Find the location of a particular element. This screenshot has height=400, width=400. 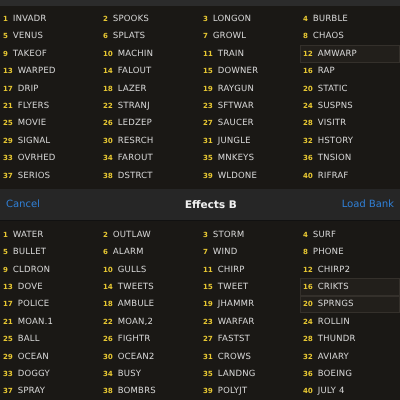

slot-name: DOVE is located at coordinates (30, 287).